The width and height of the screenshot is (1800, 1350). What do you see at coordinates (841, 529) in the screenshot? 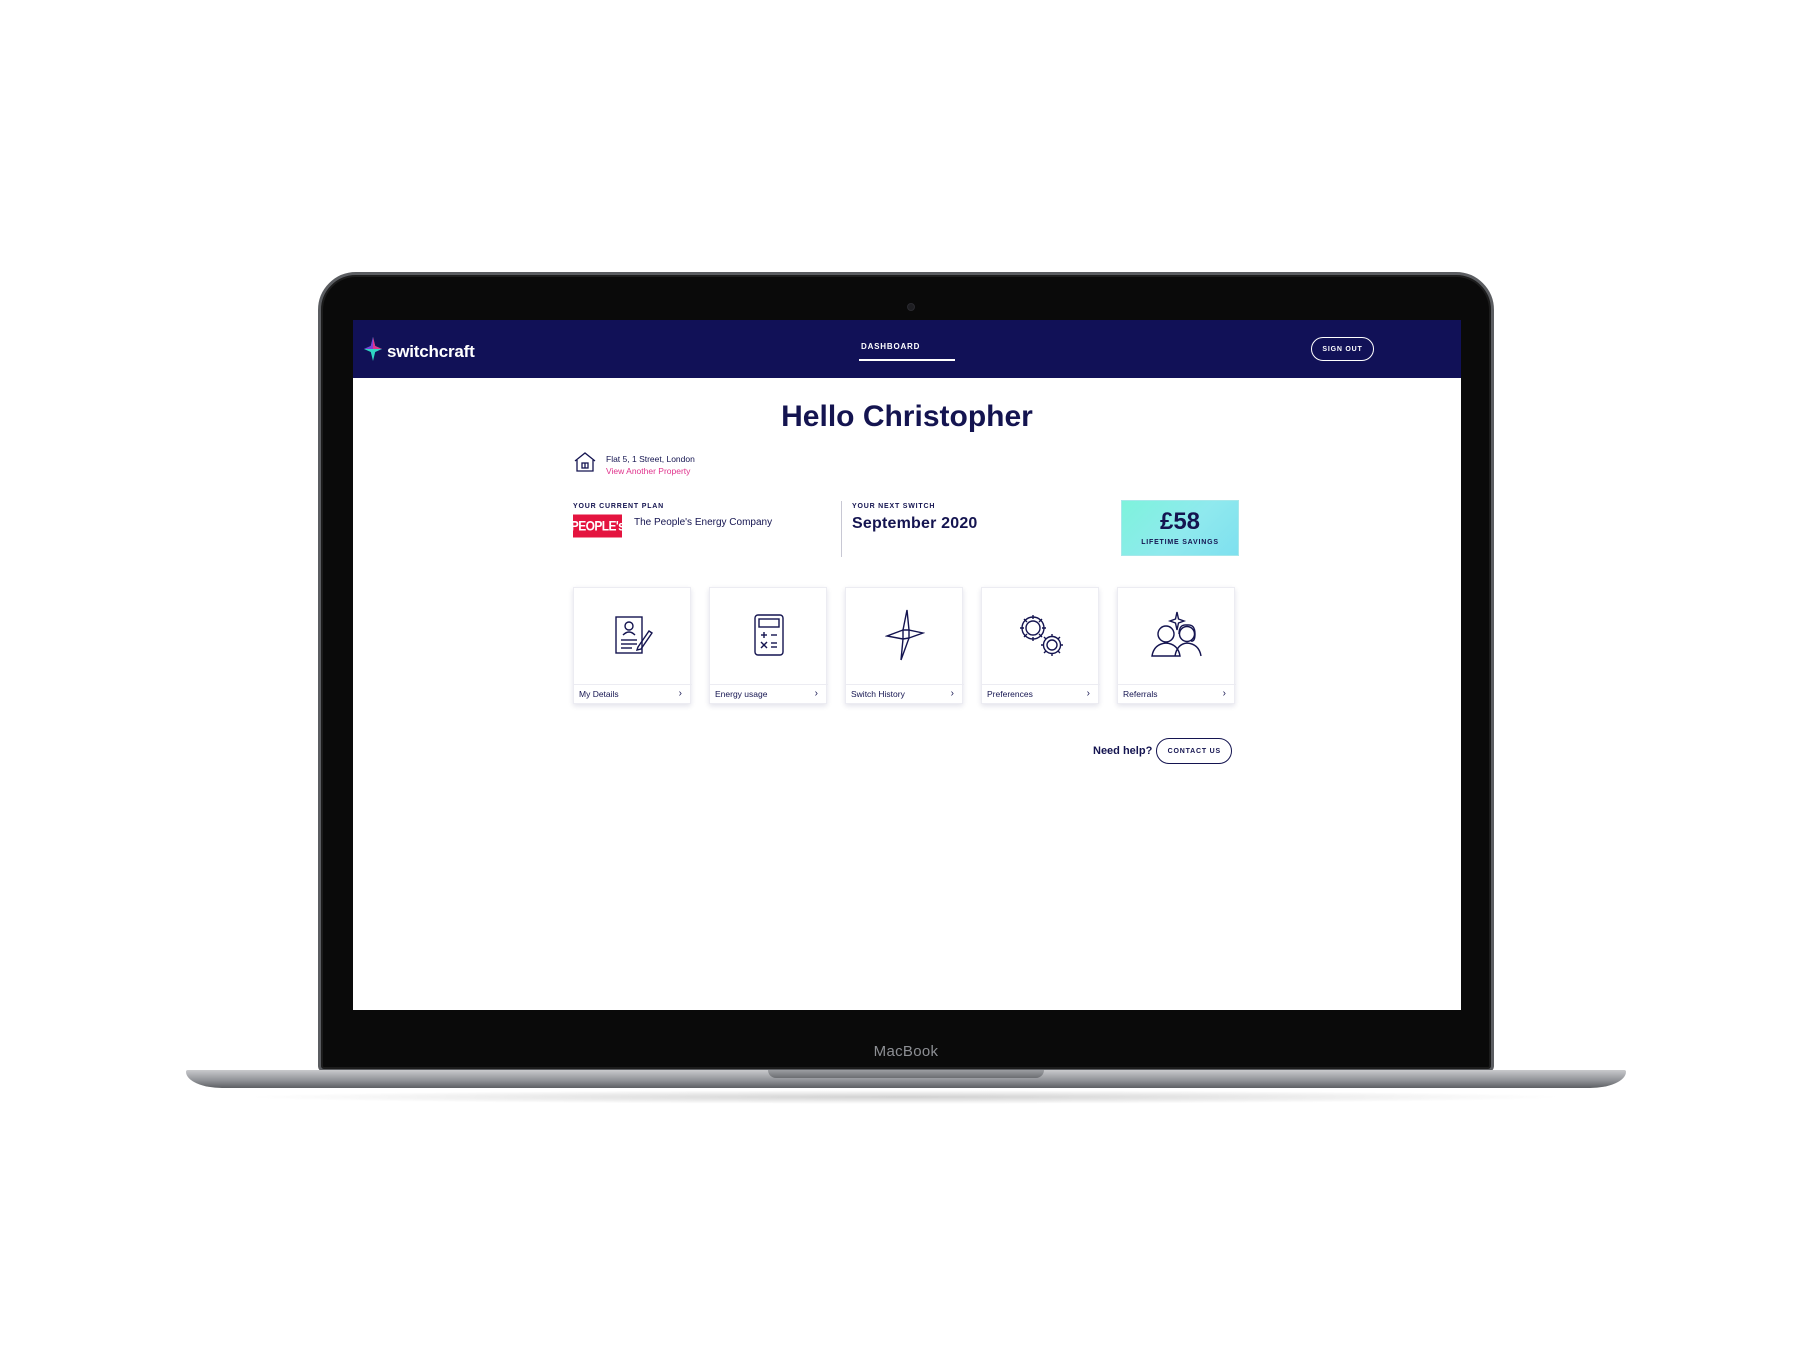
I see `divider` at bounding box center [841, 529].